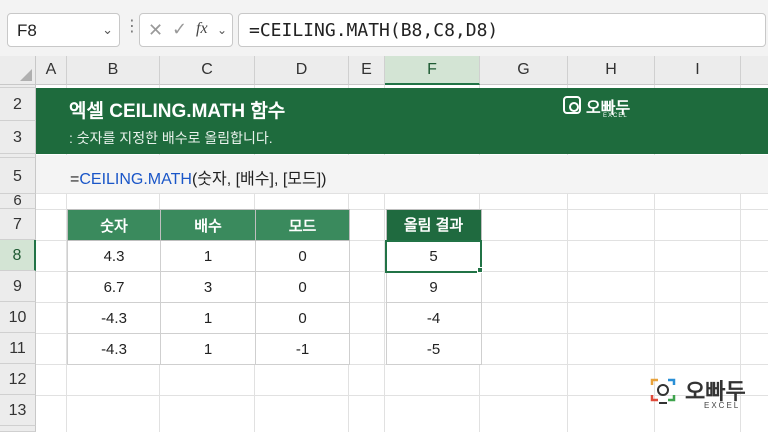  What do you see at coordinates (51, 70) in the screenshot?
I see `column-header-a: A` at bounding box center [51, 70].